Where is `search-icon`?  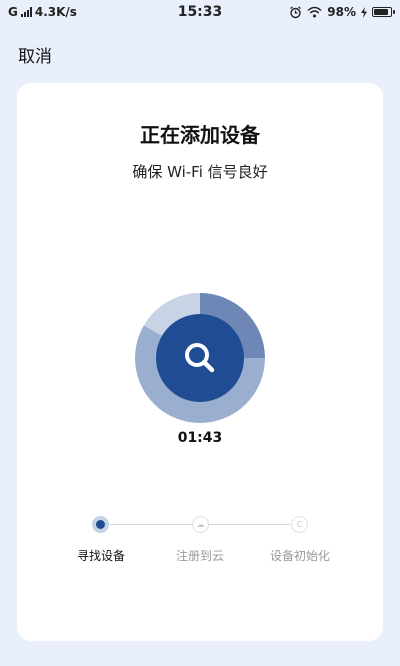
search-icon is located at coordinates (200, 358).